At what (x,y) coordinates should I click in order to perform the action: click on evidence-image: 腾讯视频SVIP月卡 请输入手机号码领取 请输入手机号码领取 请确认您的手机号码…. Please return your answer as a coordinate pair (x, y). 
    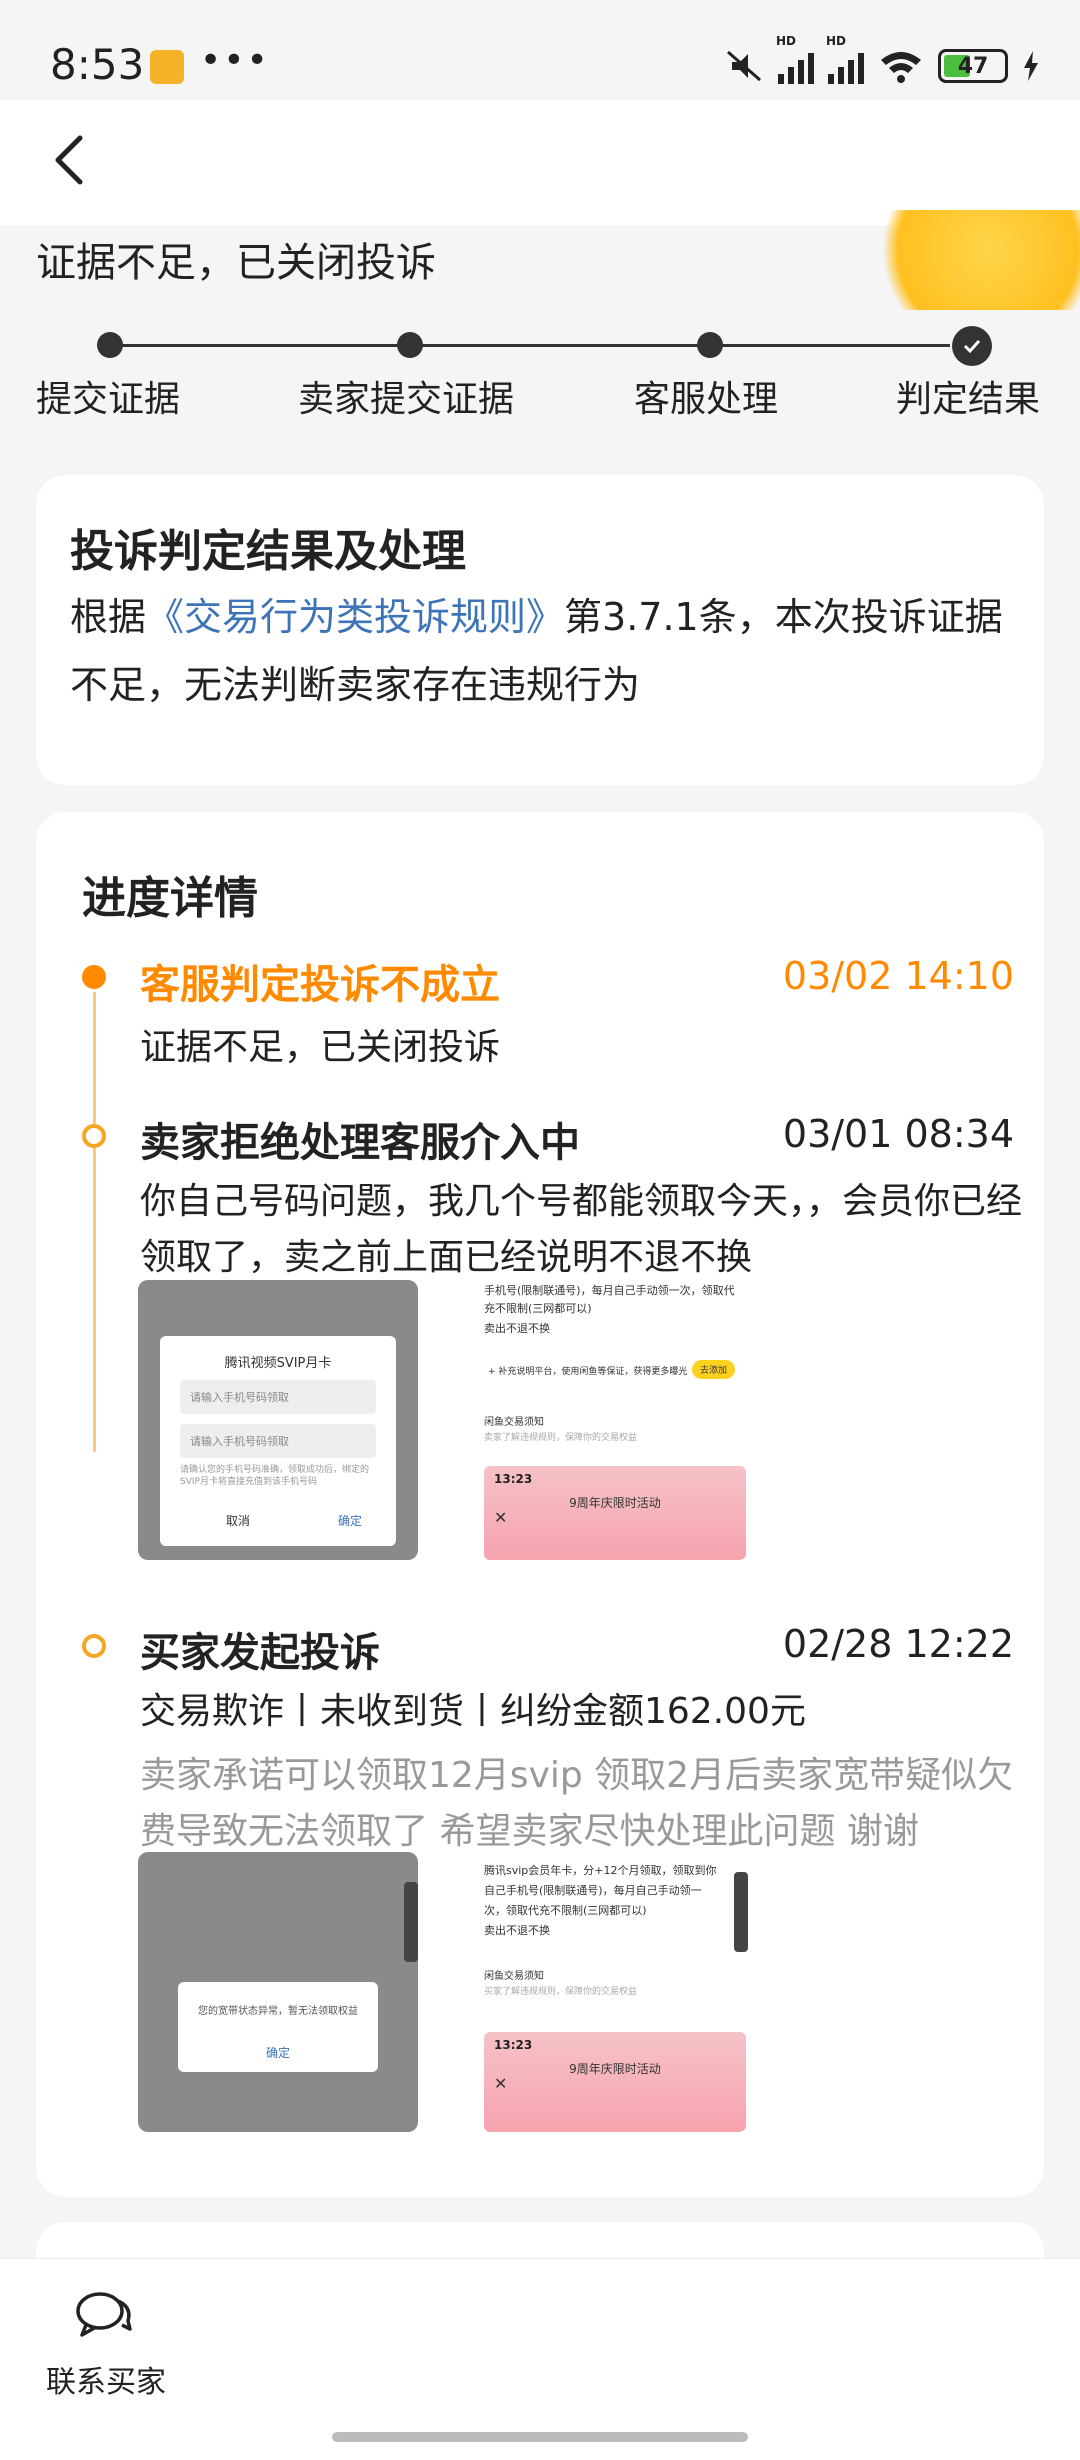
    Looking at the image, I should click on (278, 1420).